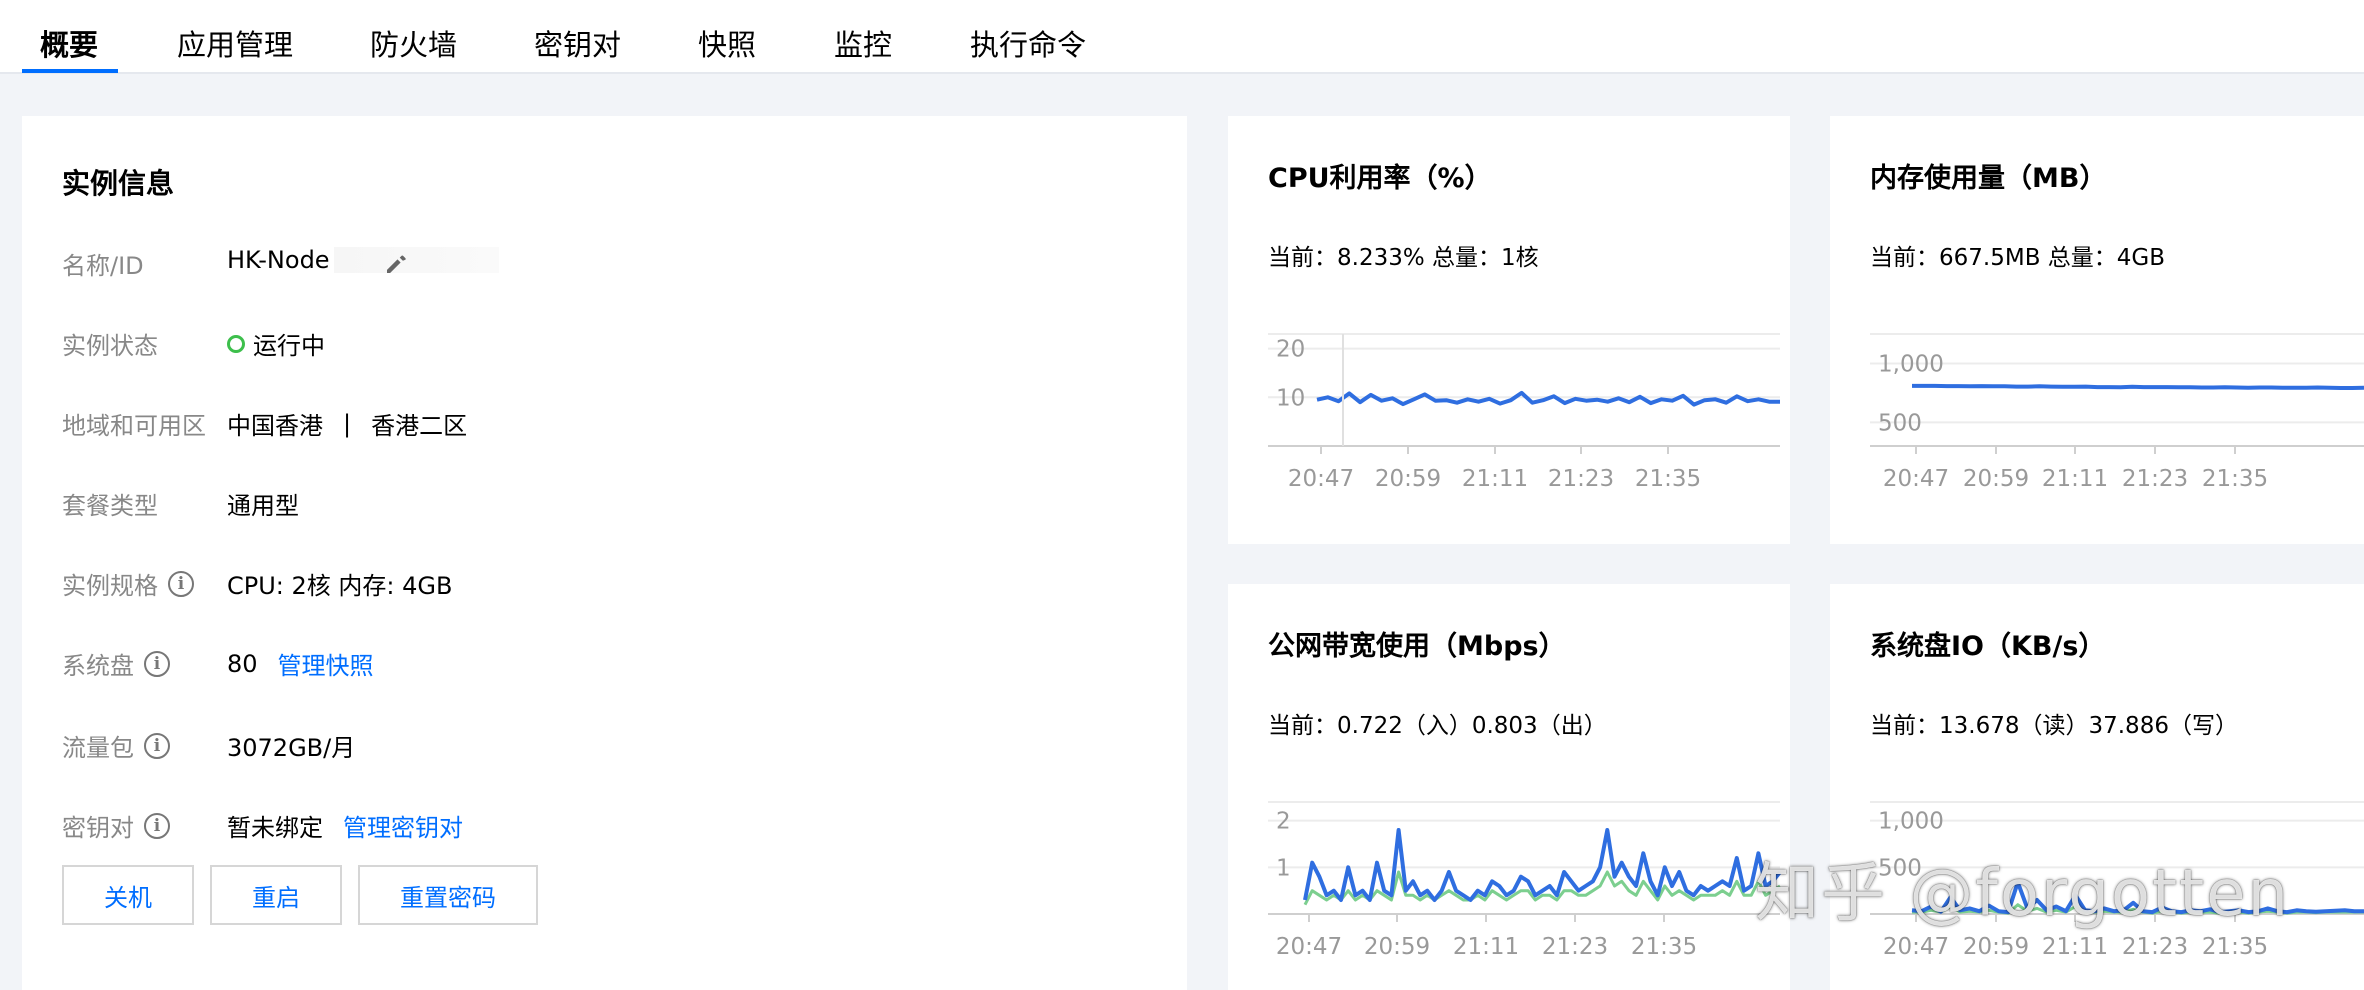  Describe the element at coordinates (1900, 423) in the screenshot. I see `y-tick-label: 500` at that location.